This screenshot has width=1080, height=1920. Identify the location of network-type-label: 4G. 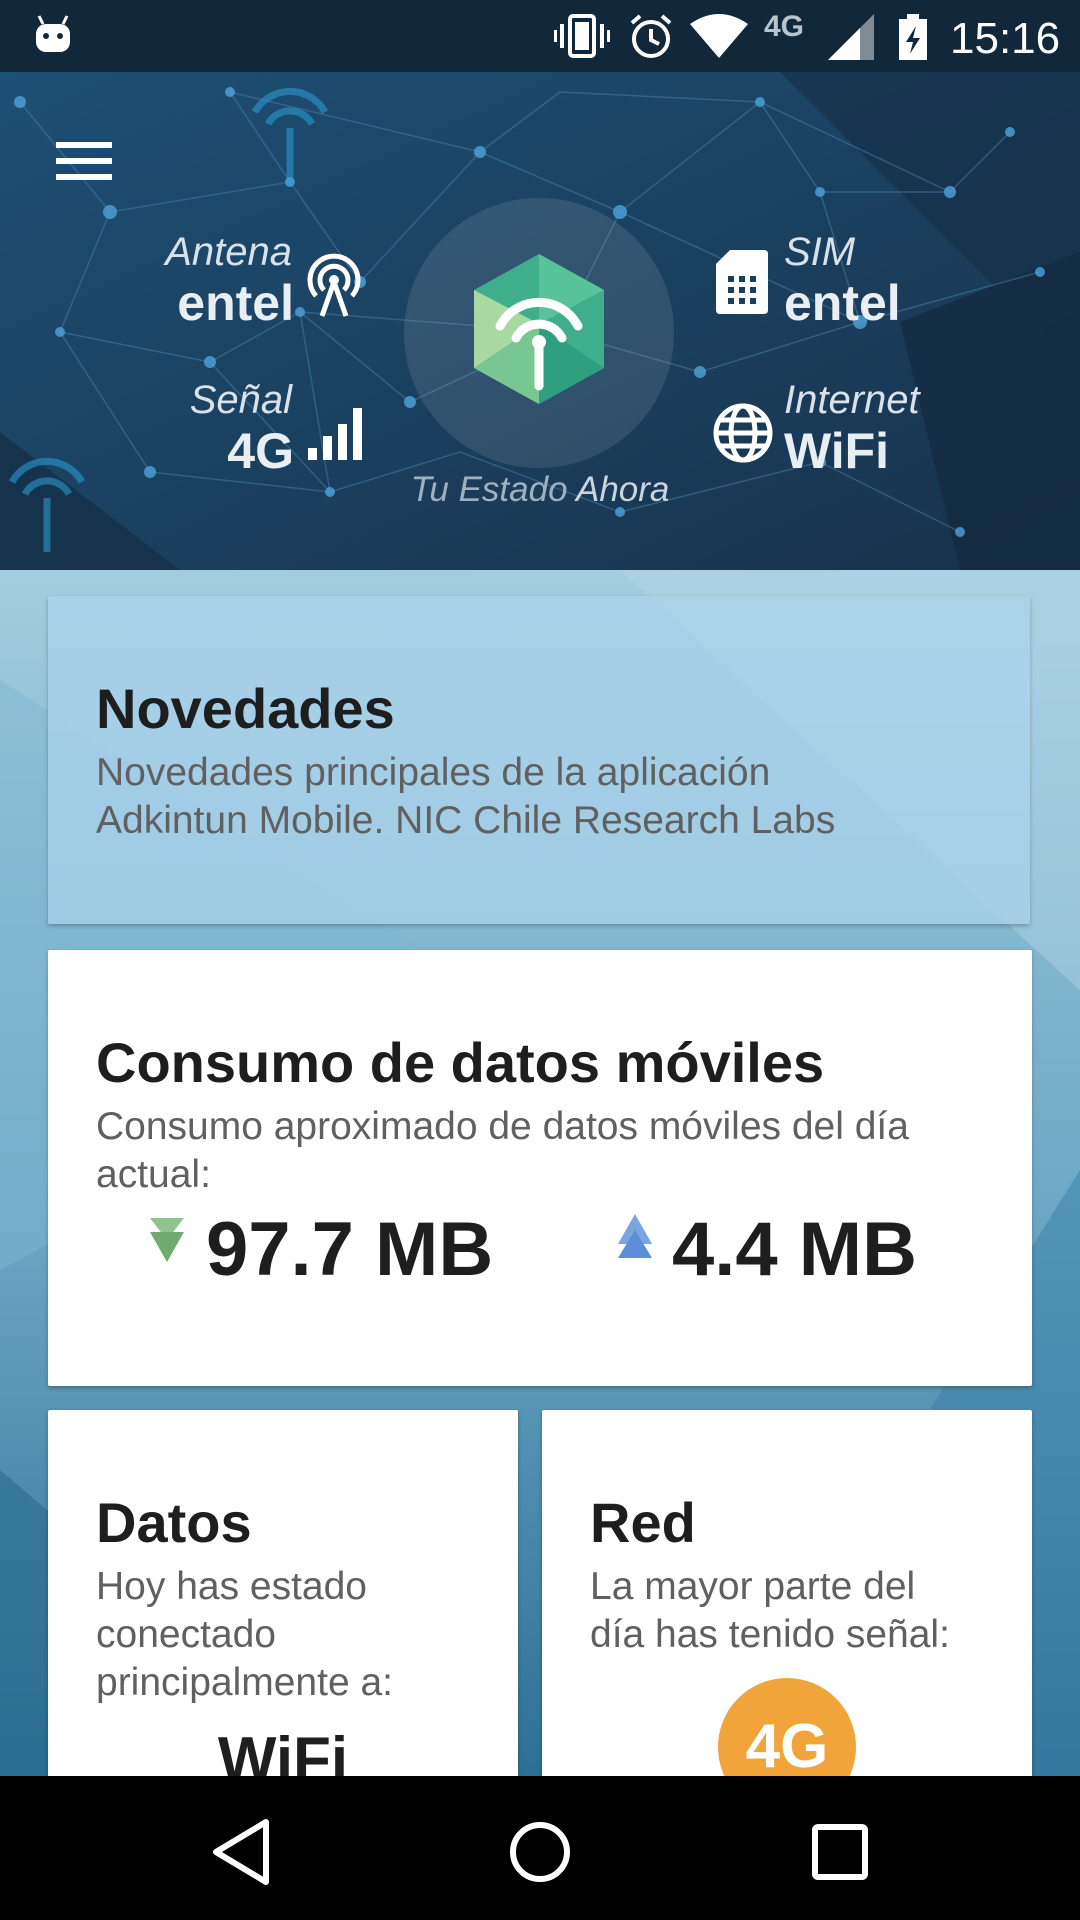
(784, 26).